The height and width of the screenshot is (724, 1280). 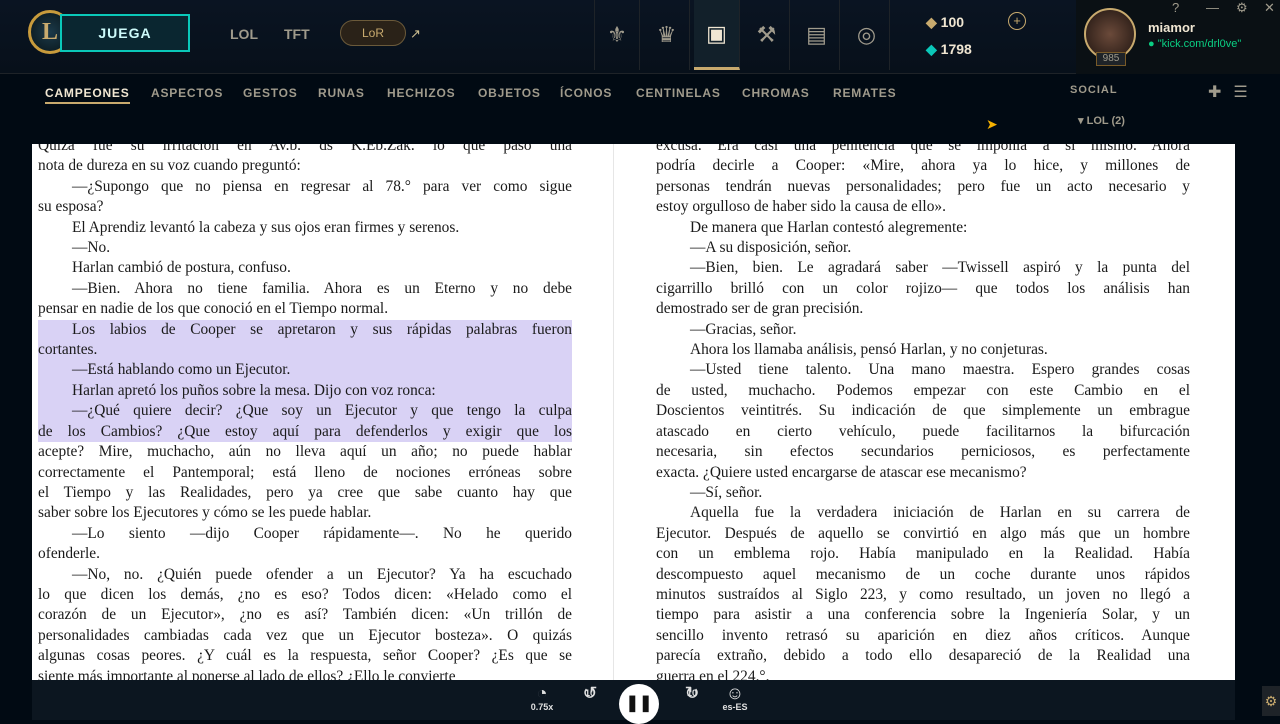 What do you see at coordinates (743, 329) in the screenshot?
I see `right-page-line: —Gracias, señor.` at bounding box center [743, 329].